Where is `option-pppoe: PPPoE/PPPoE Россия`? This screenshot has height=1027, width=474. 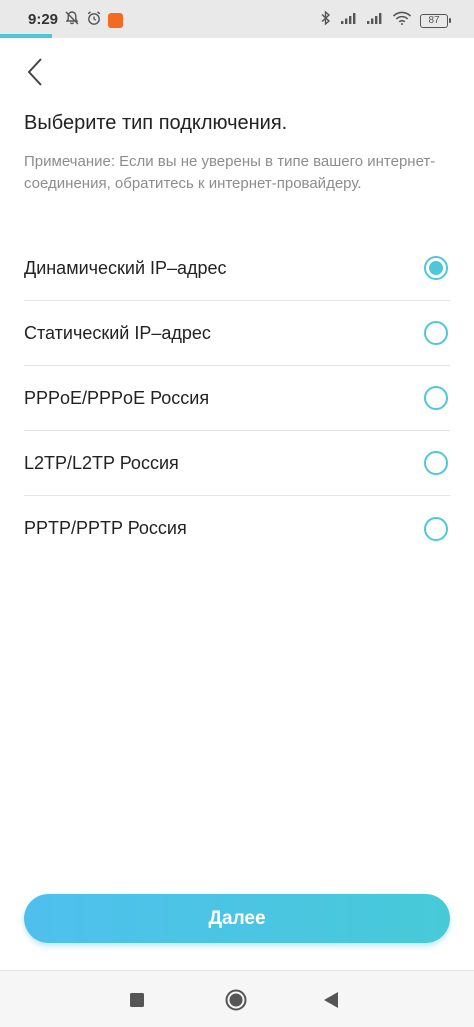 option-pppoe: PPPoE/PPPoE Россия is located at coordinates (237, 398).